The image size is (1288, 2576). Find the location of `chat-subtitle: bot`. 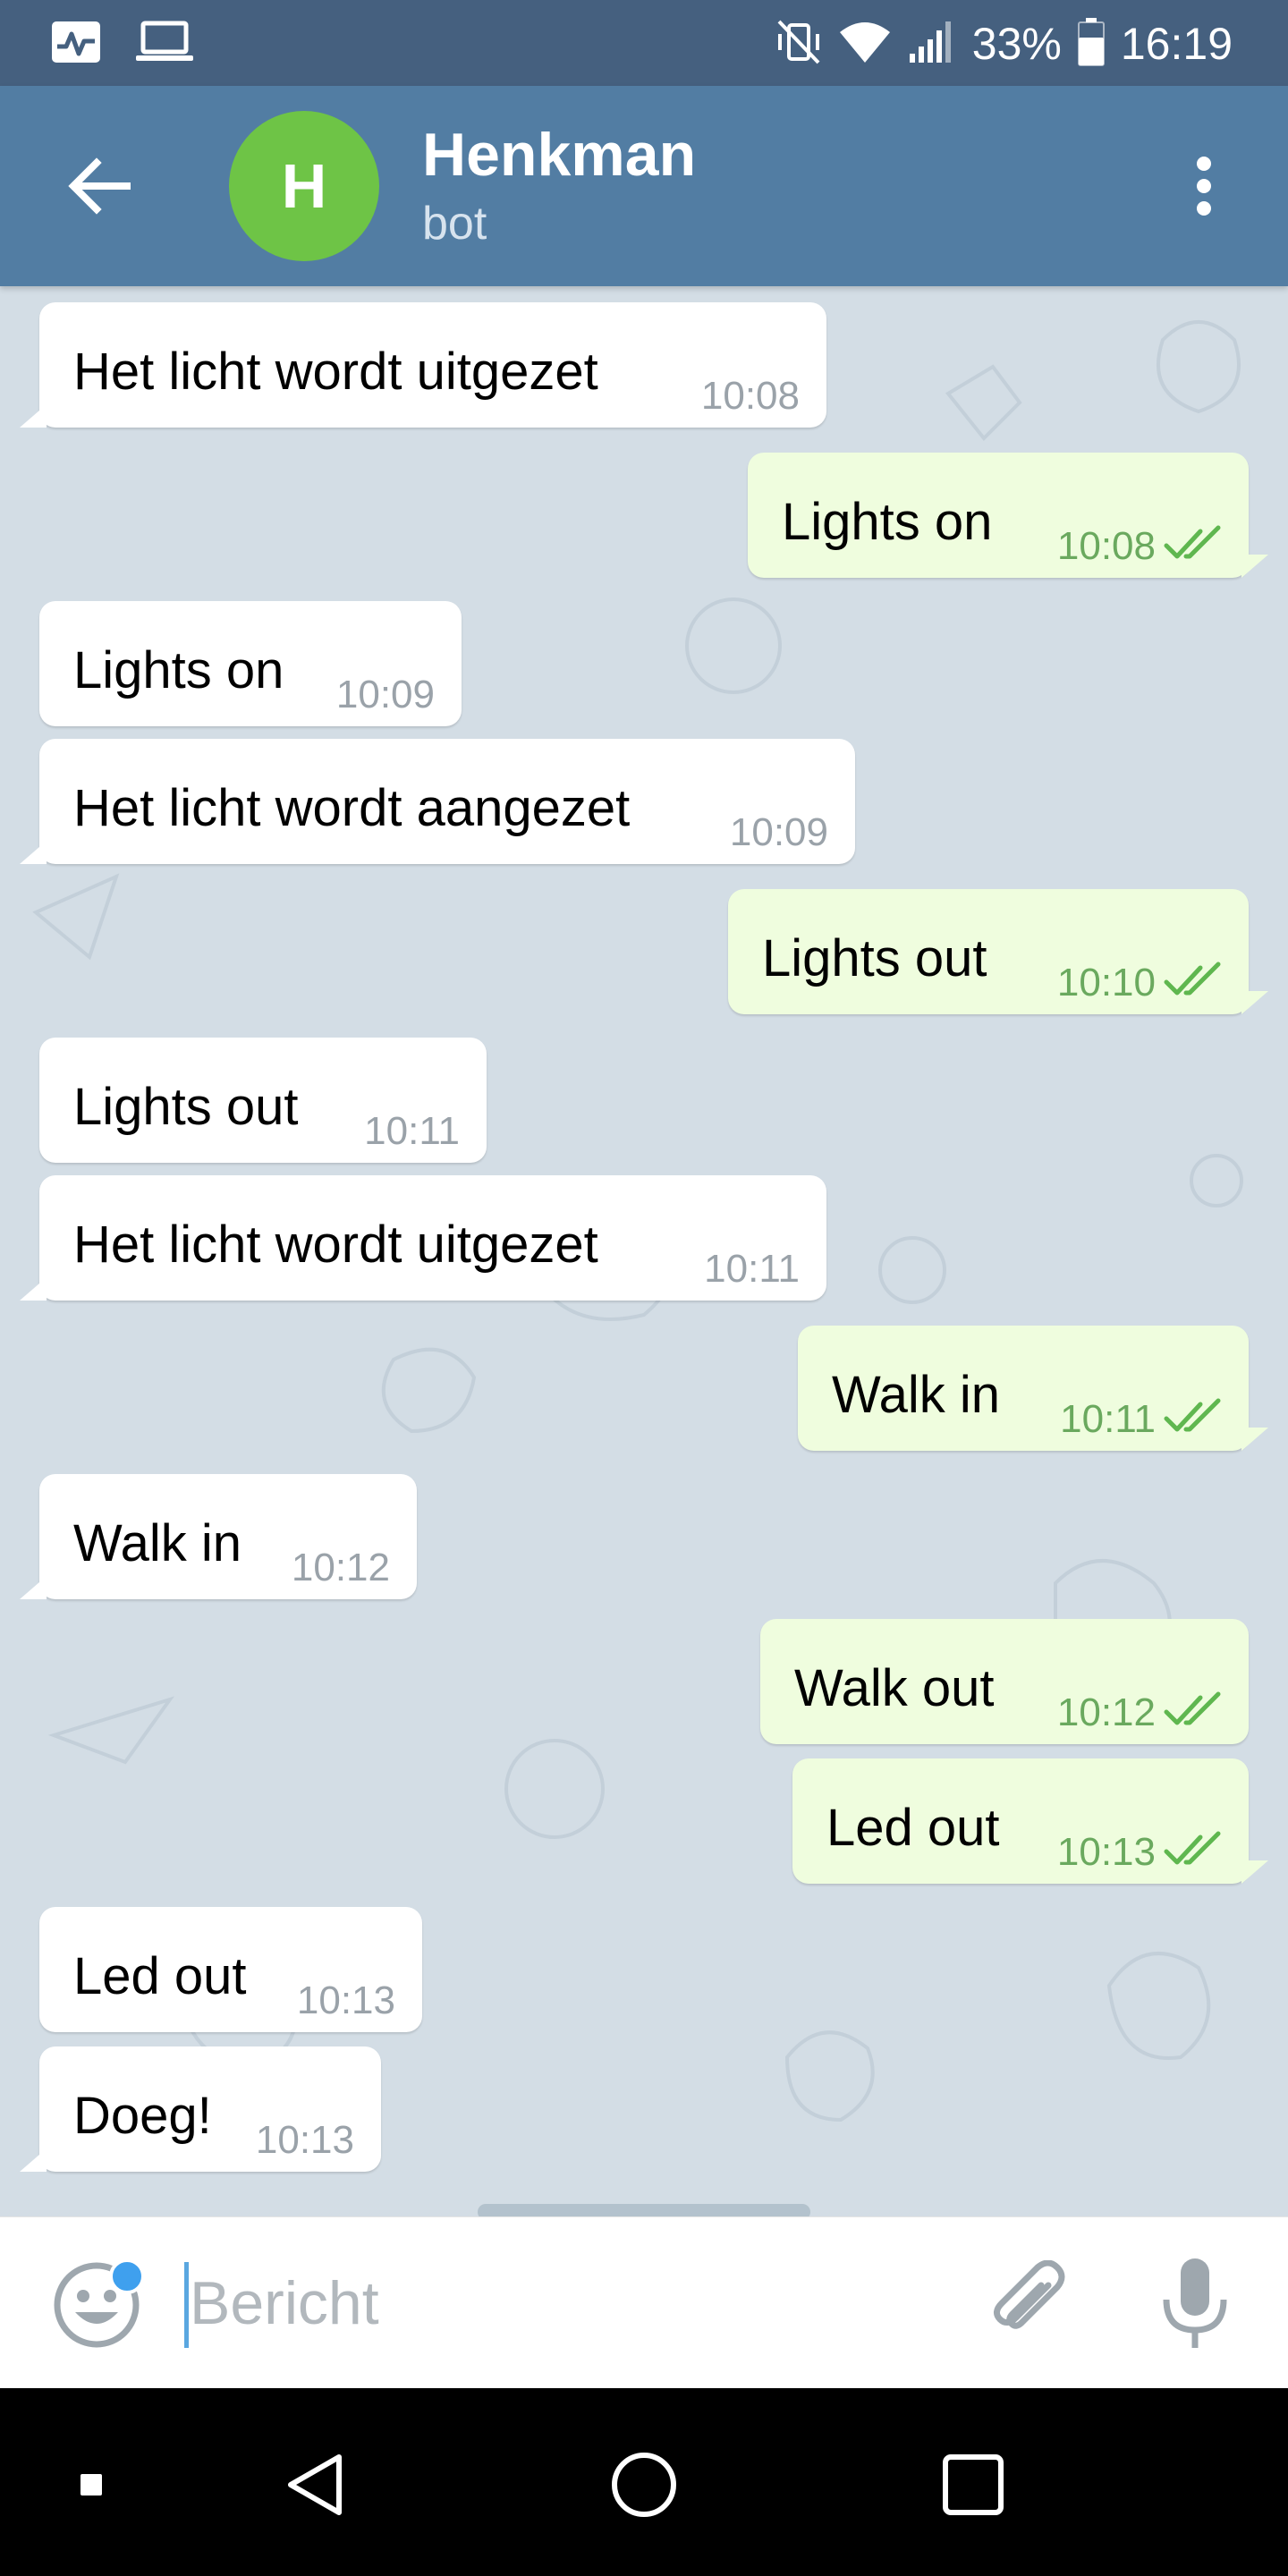

chat-subtitle: bot is located at coordinates (454, 224).